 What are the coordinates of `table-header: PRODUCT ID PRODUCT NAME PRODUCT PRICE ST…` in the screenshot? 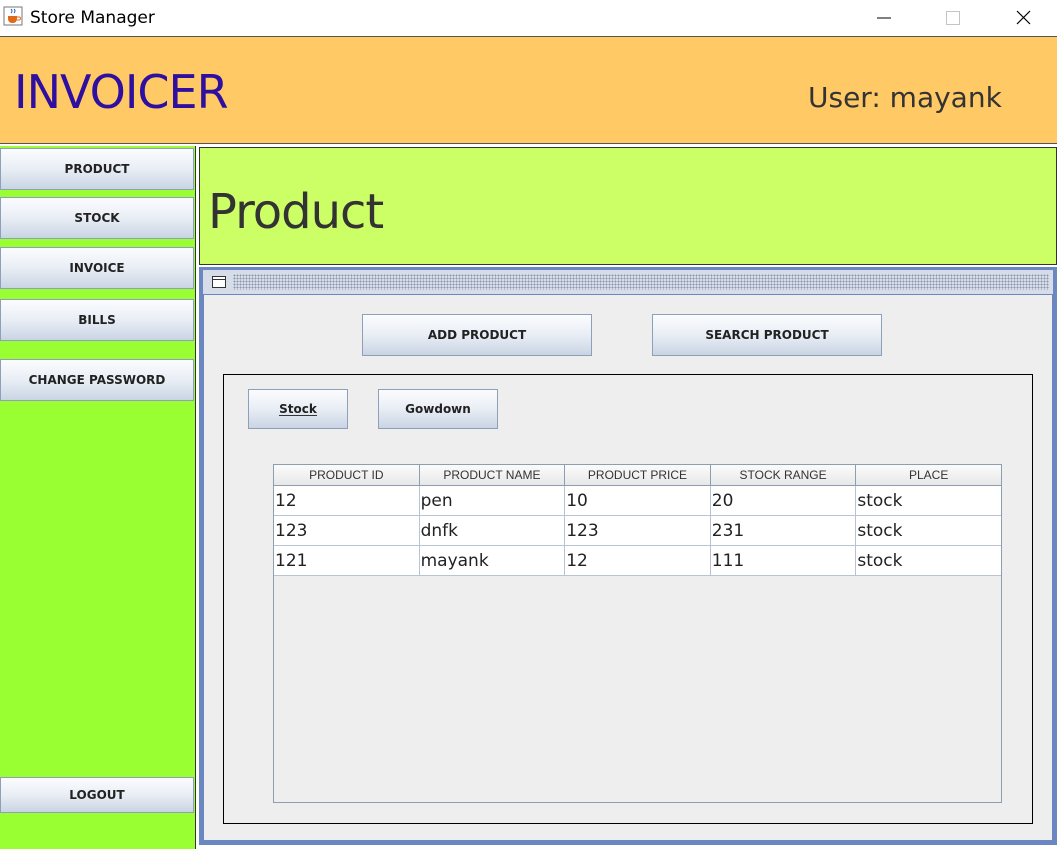 It's located at (637, 475).